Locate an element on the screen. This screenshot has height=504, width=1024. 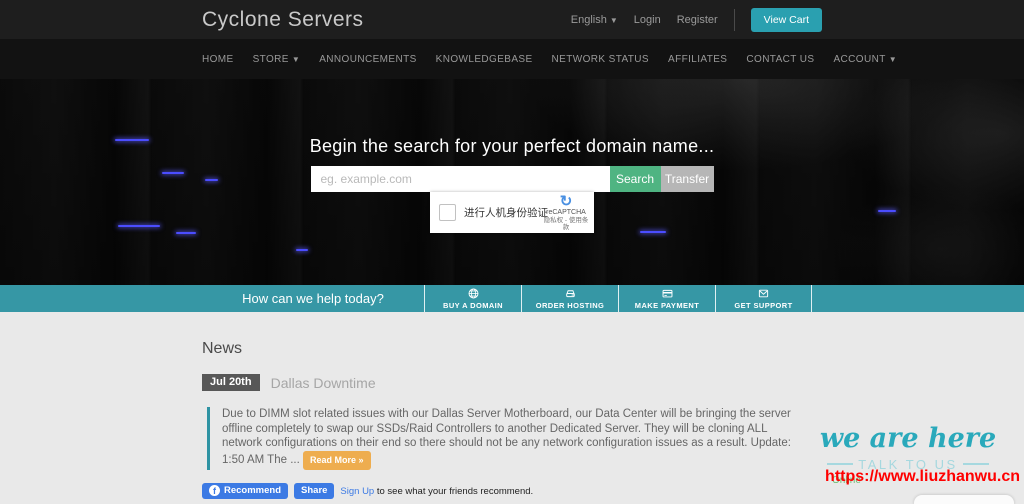
order-hosting-button: ORDER HOSTING is located at coordinates (569, 298).